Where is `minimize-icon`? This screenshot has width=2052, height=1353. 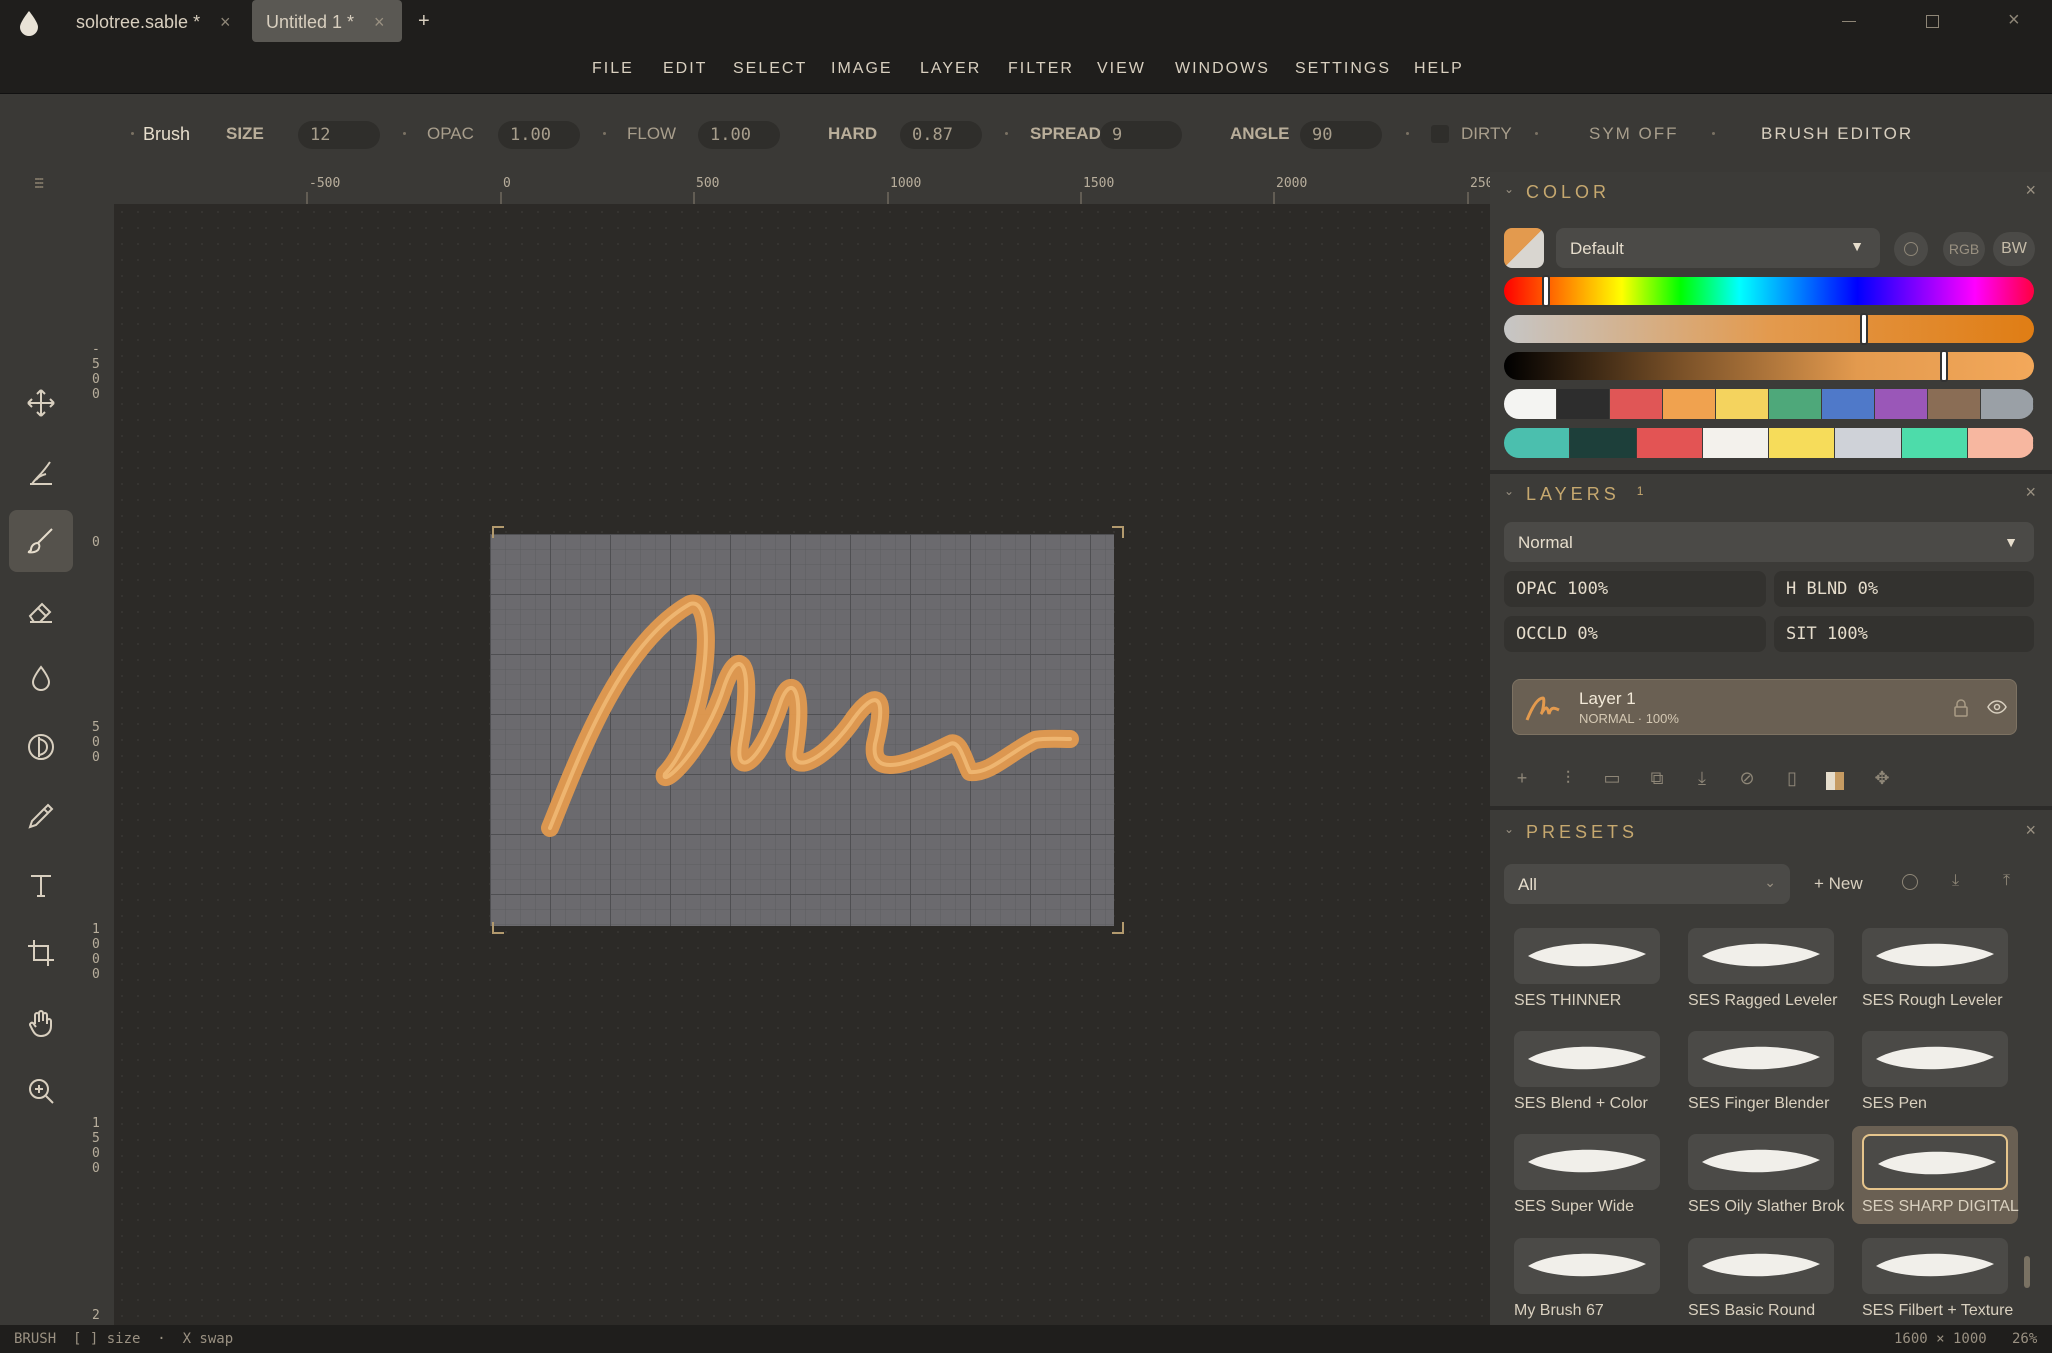 minimize-icon is located at coordinates (1849, 21).